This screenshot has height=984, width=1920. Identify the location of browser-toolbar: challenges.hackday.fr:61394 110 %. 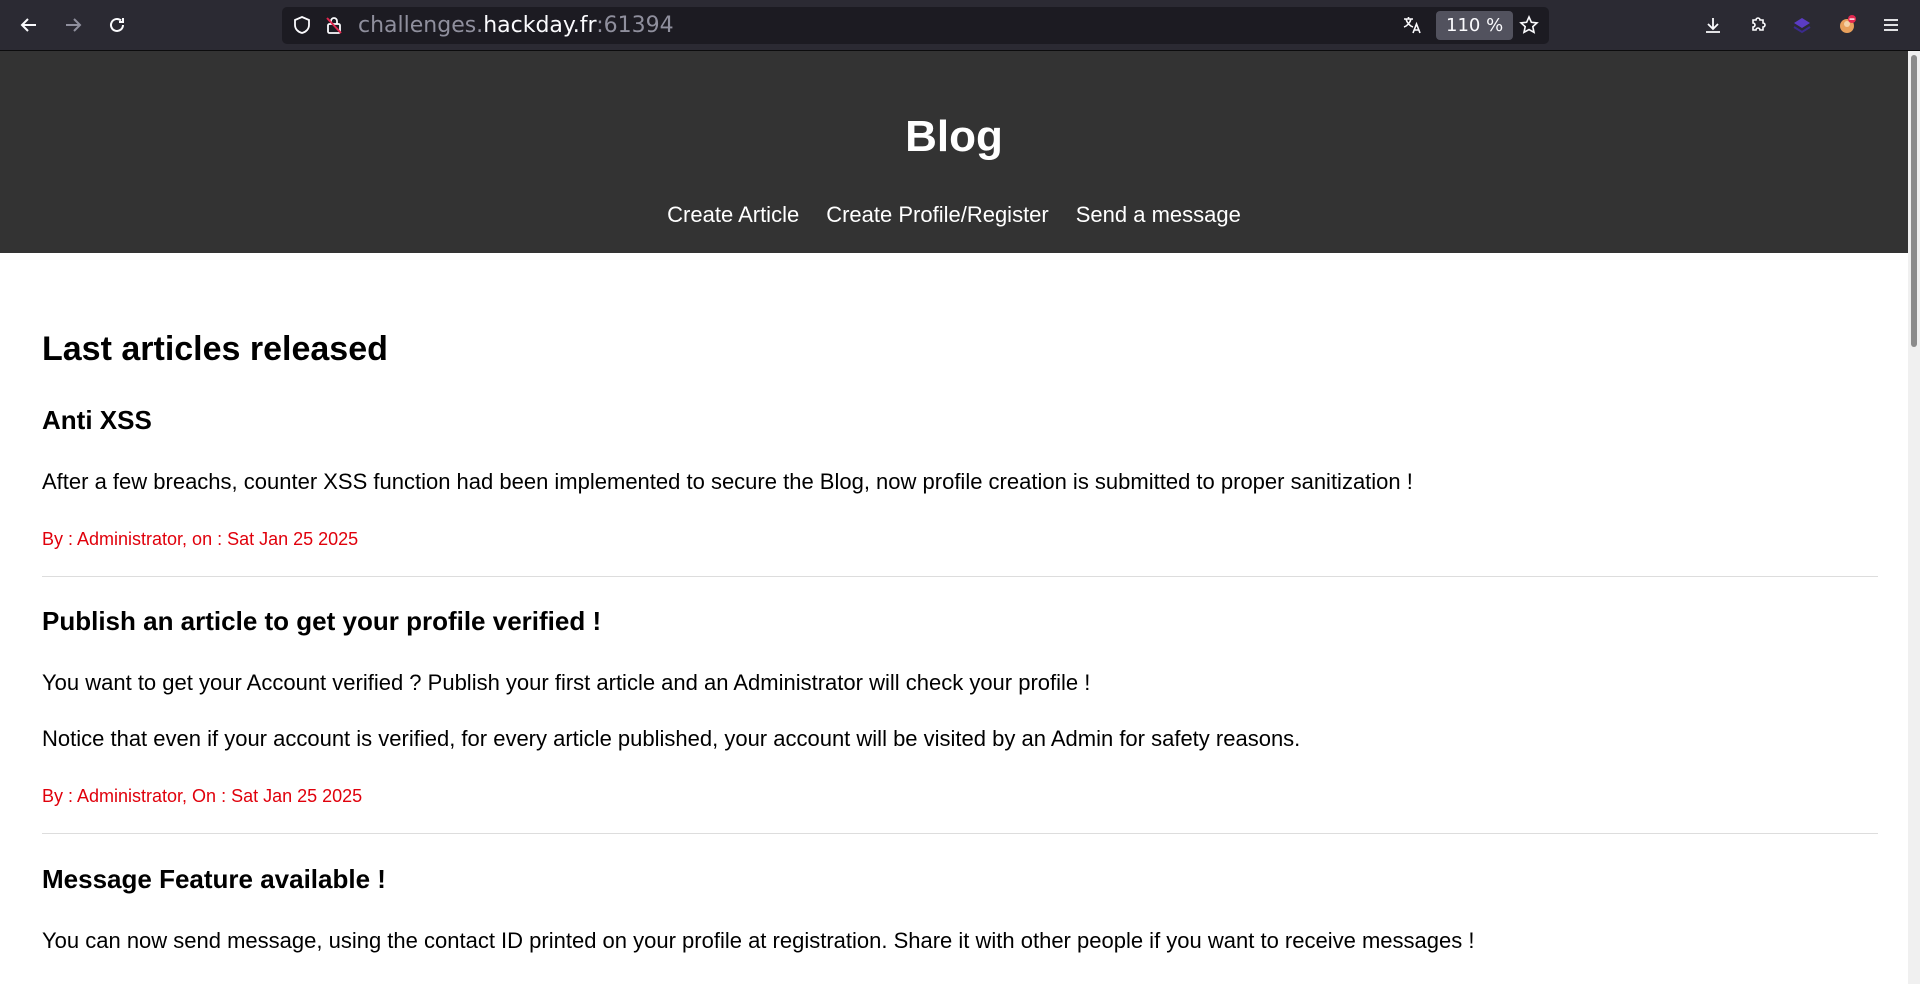
(960, 25).